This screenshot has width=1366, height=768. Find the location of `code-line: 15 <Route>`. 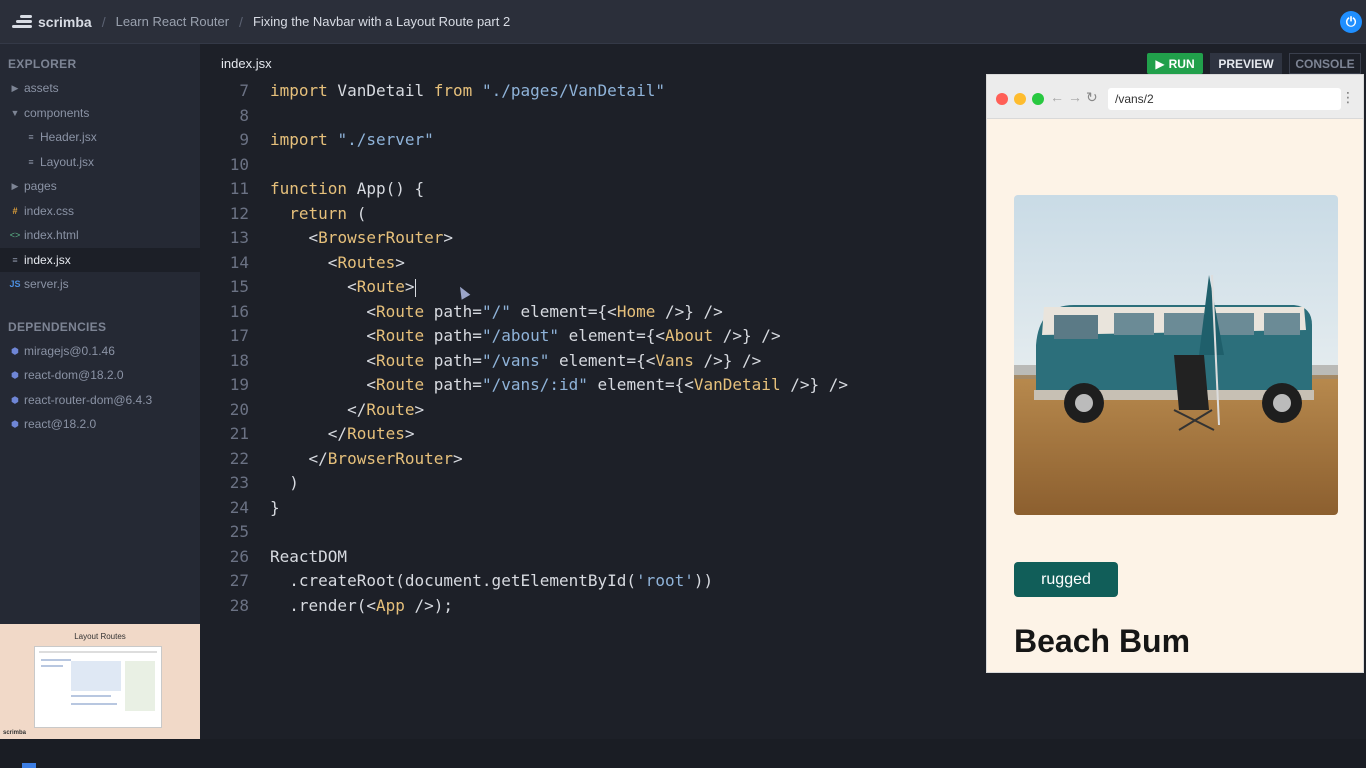

code-line: 15 <Route> is located at coordinates (593, 287).